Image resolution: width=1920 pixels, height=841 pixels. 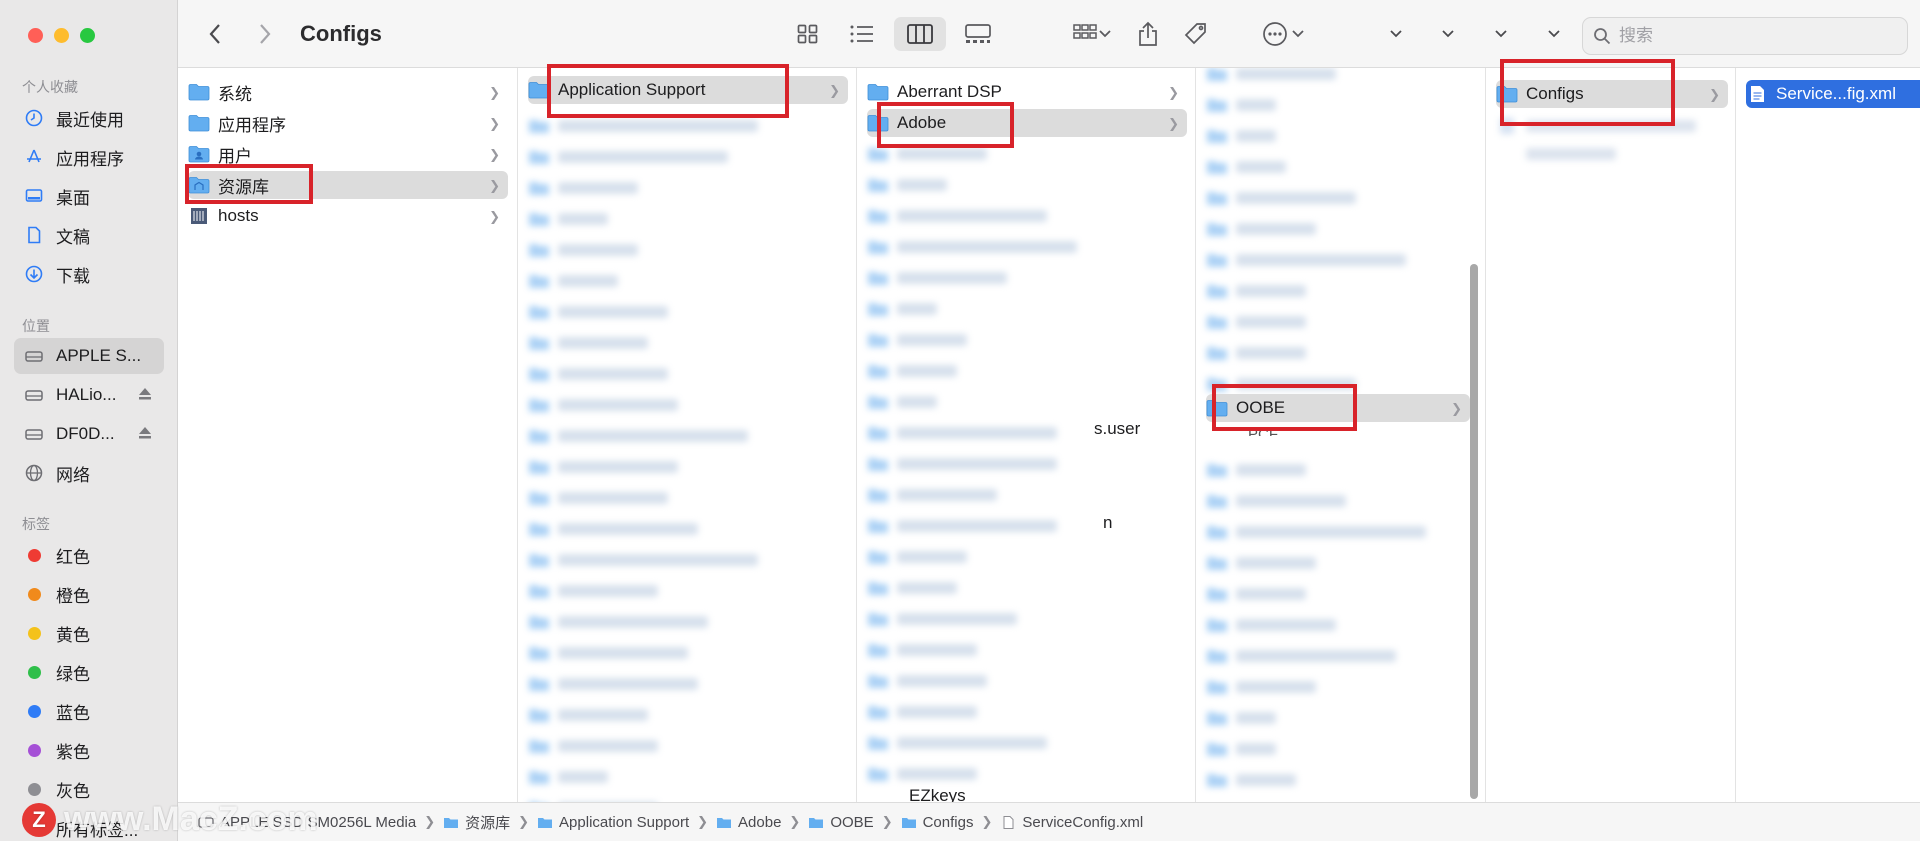 What do you see at coordinates (486, 822) in the screenshot?
I see `path-segment: 资源库 ❯` at bounding box center [486, 822].